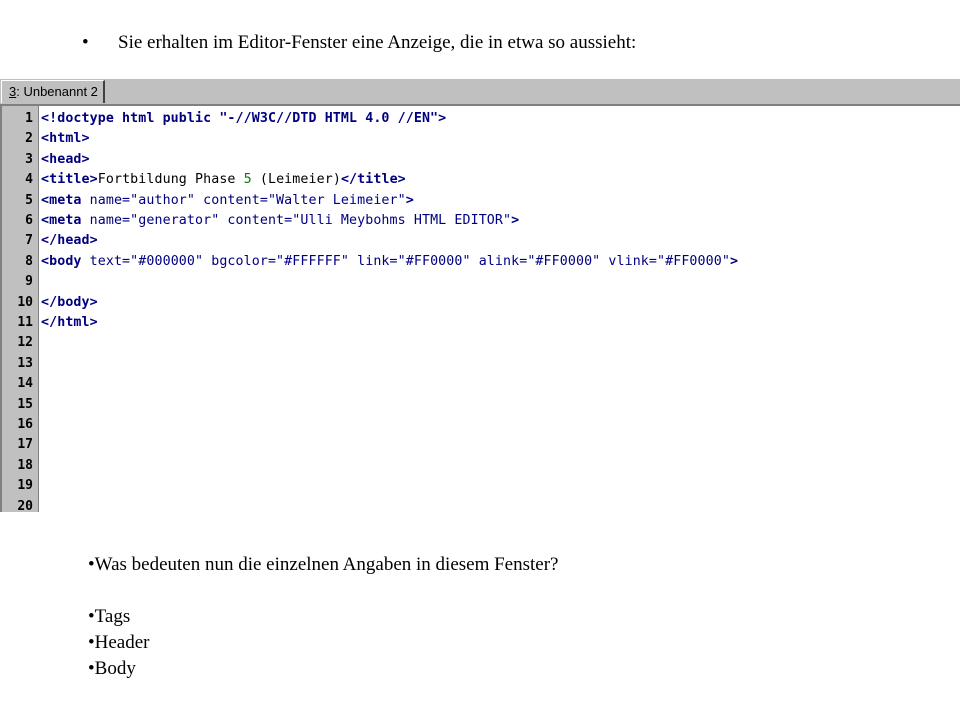 This screenshot has height=720, width=960. What do you see at coordinates (29, 200) in the screenshot?
I see `line-number: 5` at bounding box center [29, 200].